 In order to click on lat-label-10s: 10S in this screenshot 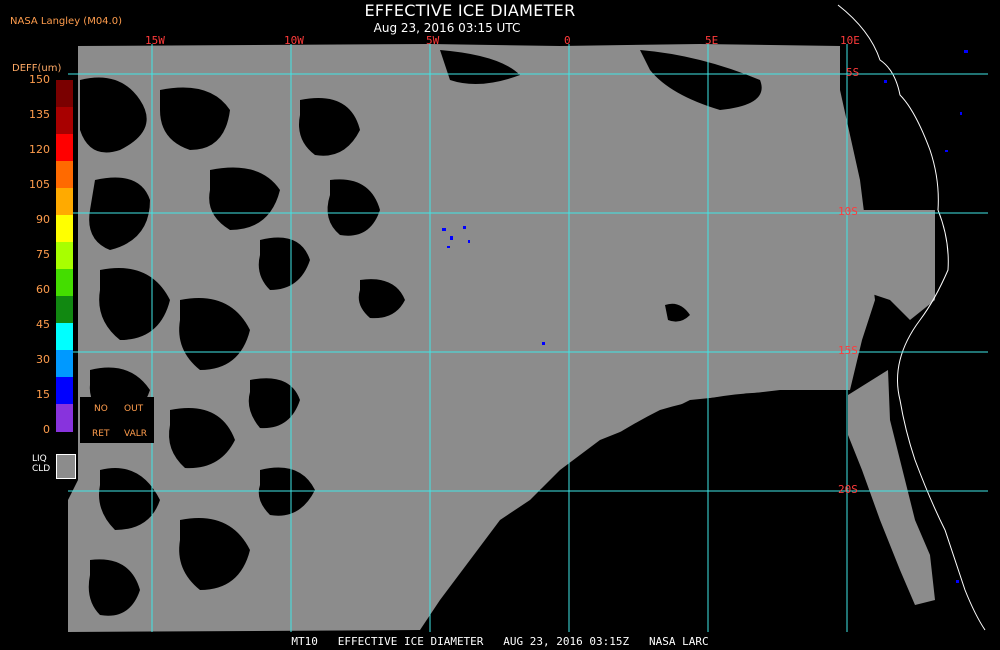, I will do `click(848, 211)`.